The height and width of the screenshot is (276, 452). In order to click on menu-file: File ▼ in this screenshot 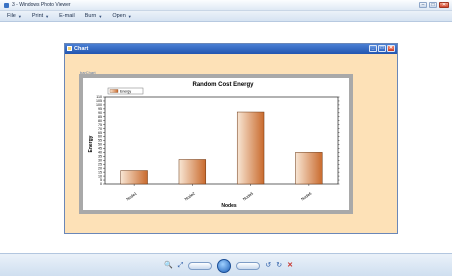, I will do `click(14, 16)`.